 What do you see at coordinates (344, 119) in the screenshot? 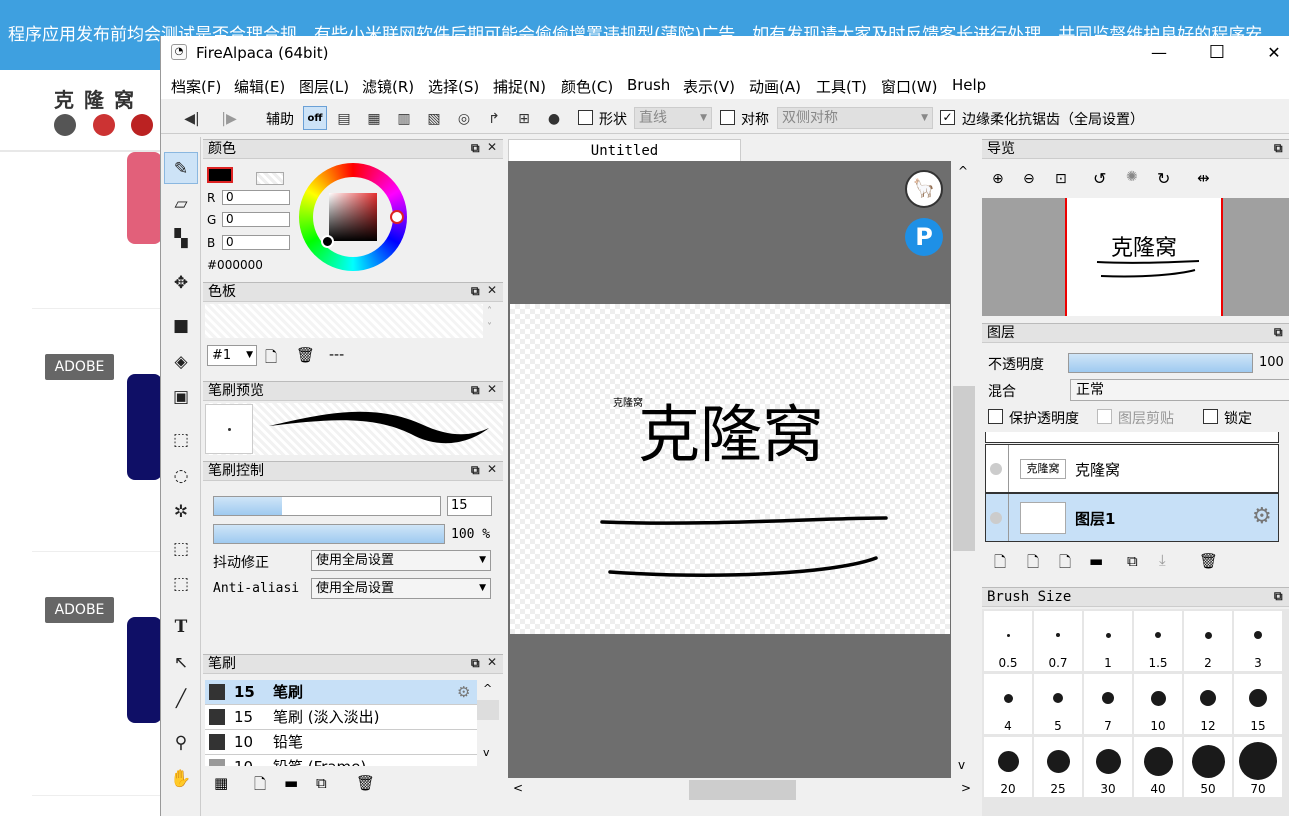
I see `snap-parallel-icon: ▤` at bounding box center [344, 119].